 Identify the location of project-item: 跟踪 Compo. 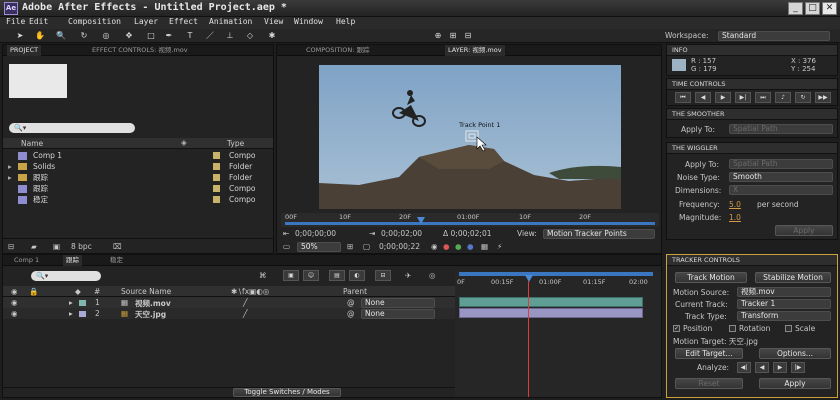
(135, 188).